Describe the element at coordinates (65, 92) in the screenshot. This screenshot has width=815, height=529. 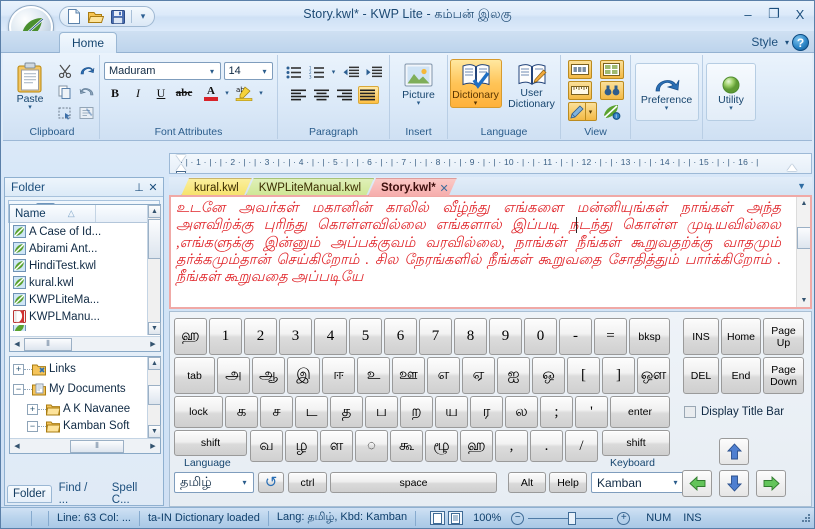
I see `copy-button` at that location.